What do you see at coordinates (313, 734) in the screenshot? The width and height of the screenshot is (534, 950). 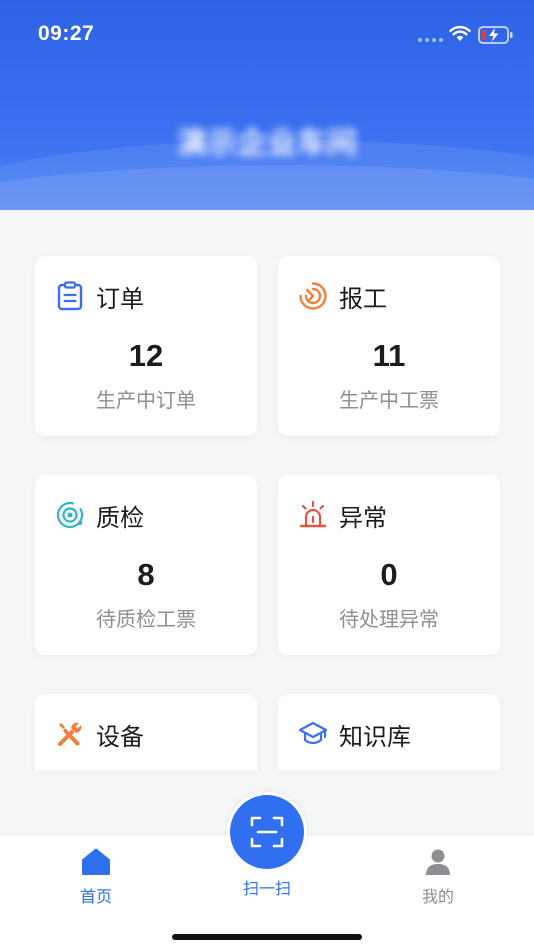 I see `graduation-cap-icon` at bounding box center [313, 734].